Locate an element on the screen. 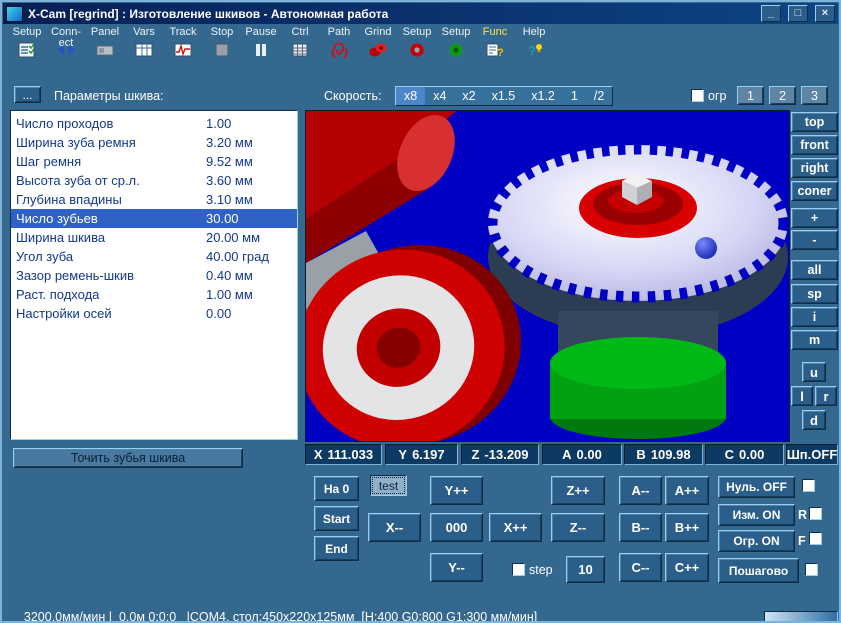 This screenshot has width=841, height=623. view-right-button: right is located at coordinates (814, 168).